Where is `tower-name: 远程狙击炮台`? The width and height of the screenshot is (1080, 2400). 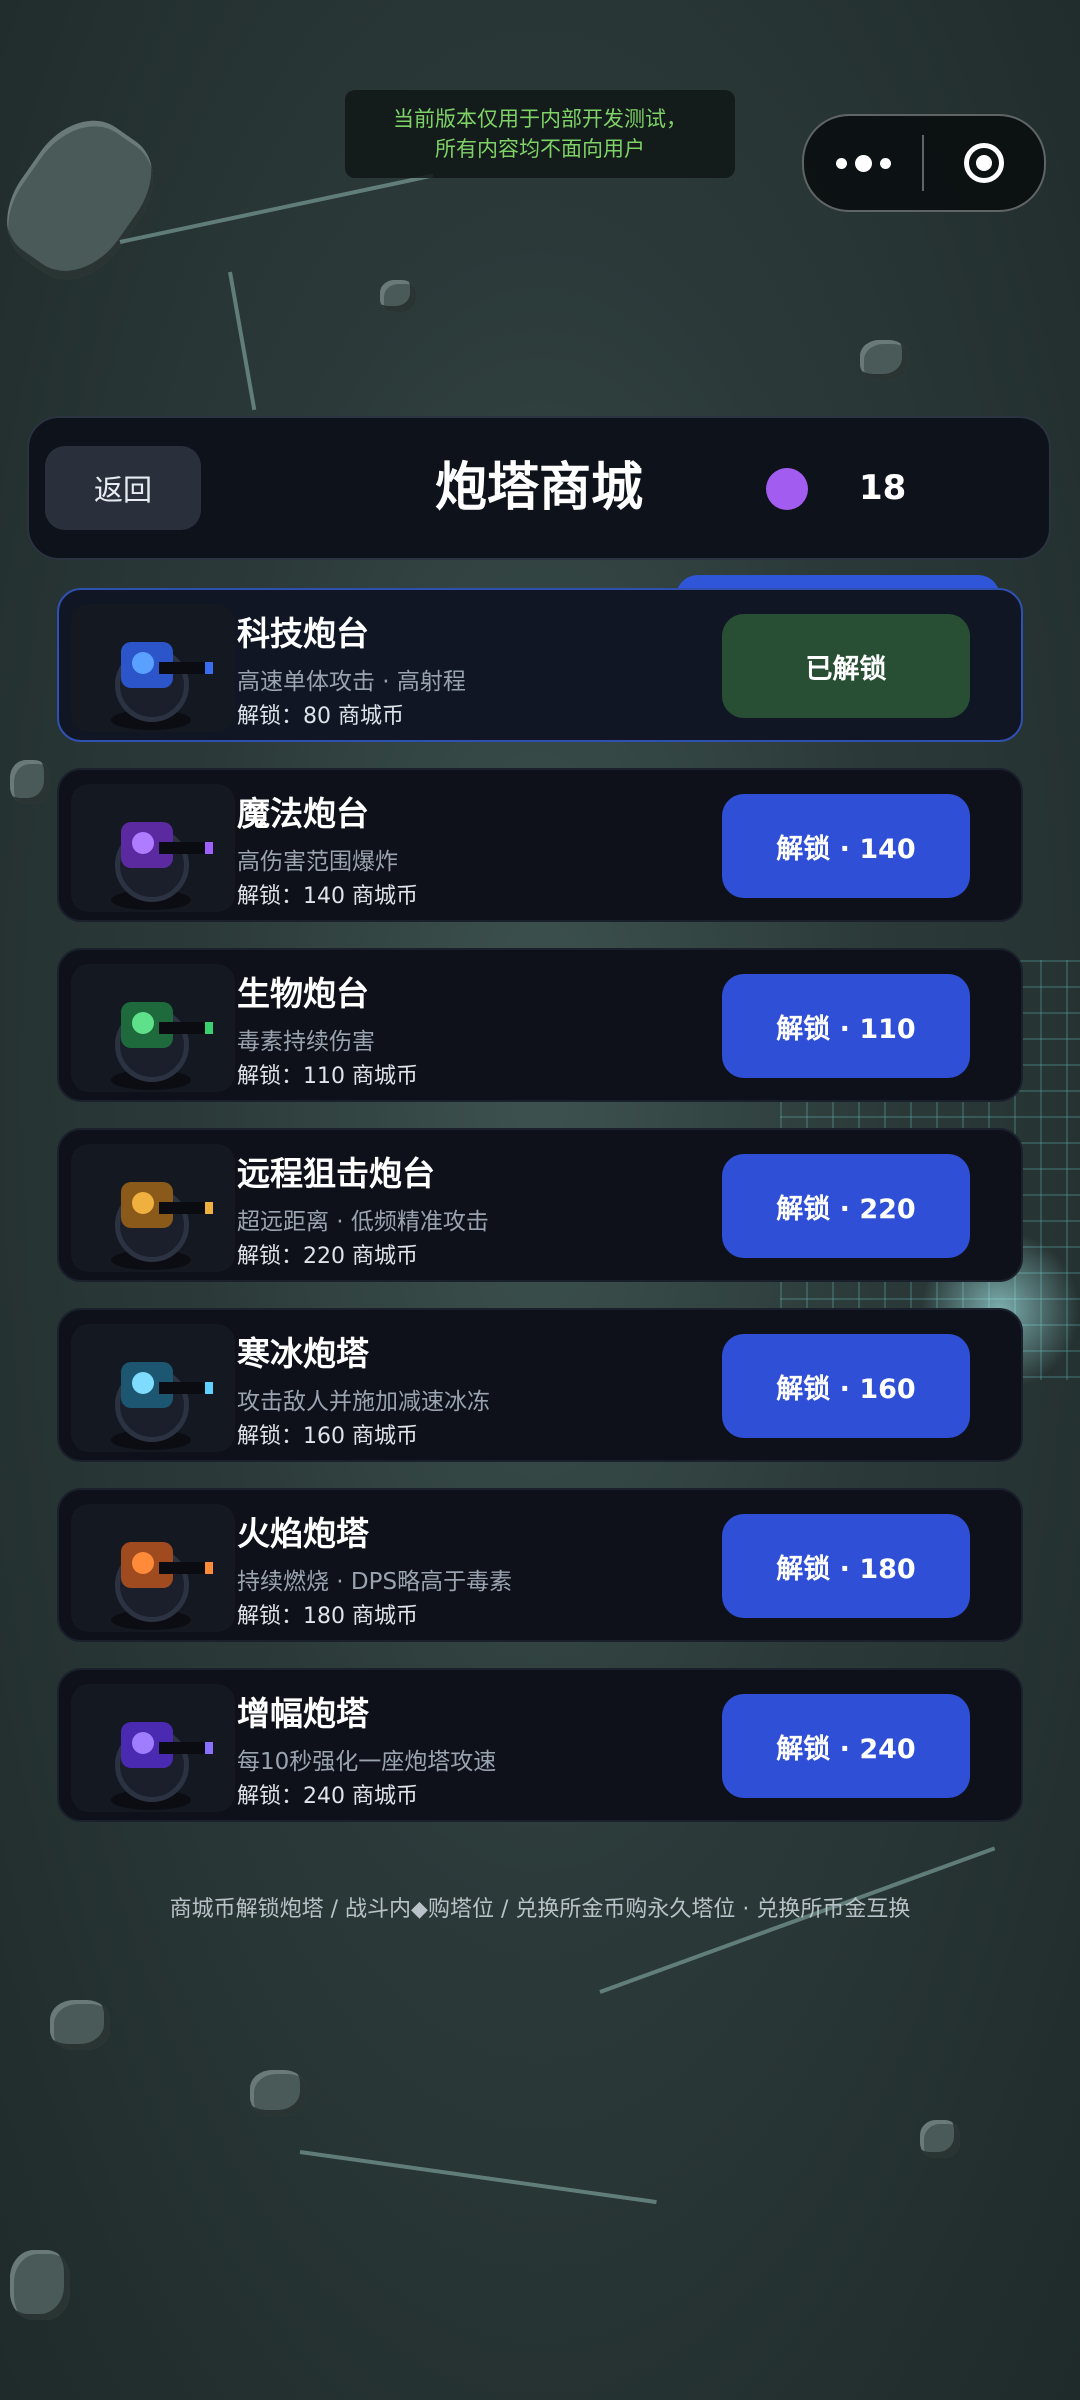
tower-name: 远程狙击炮台 is located at coordinates (336, 1173).